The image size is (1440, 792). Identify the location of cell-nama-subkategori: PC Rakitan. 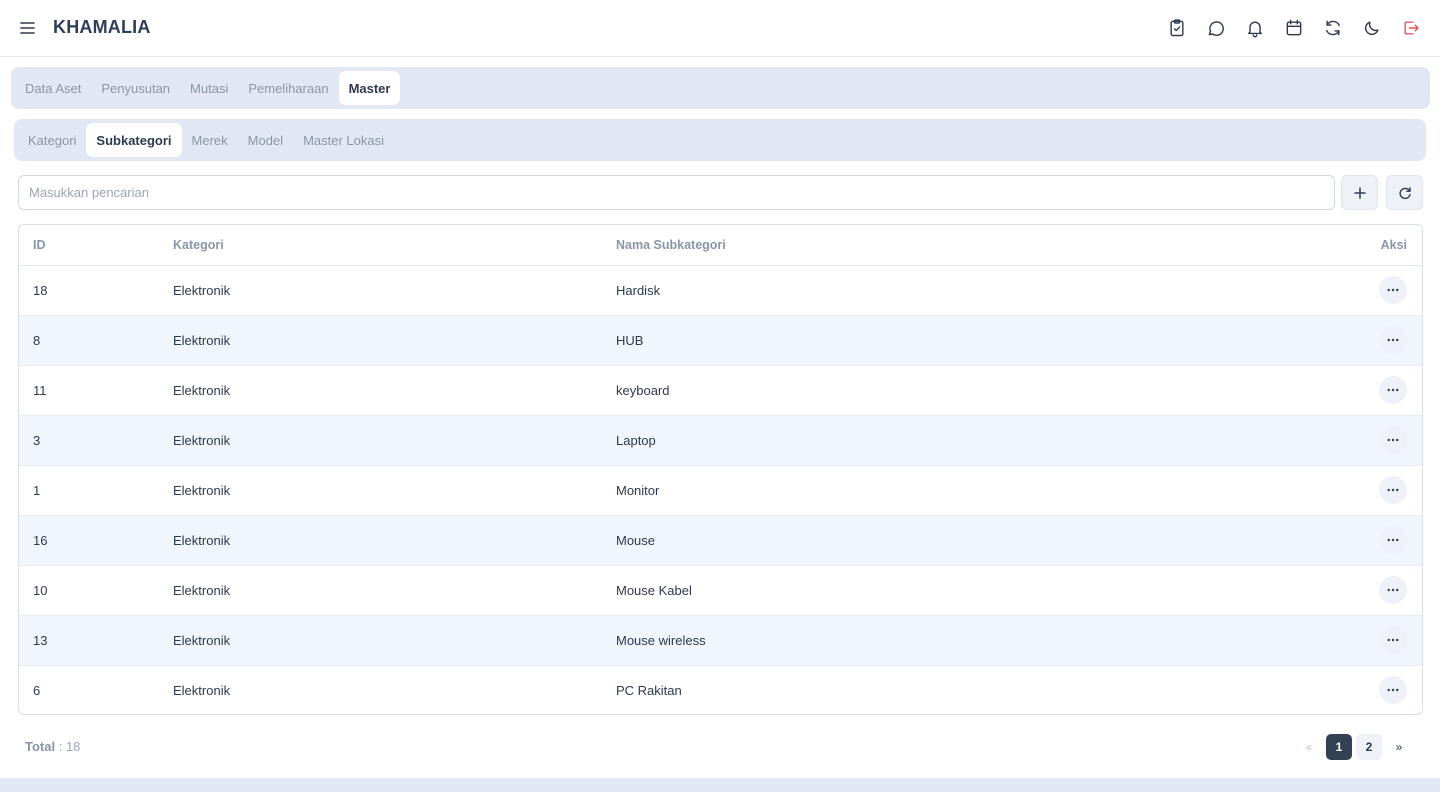
(649, 690).